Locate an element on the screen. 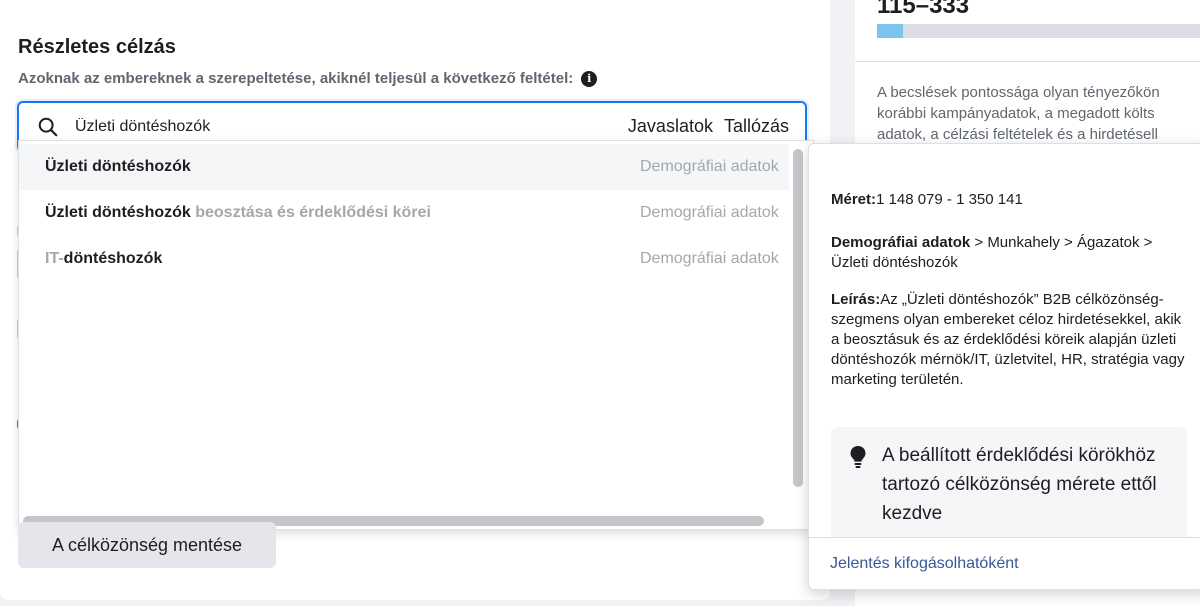  estimate-line: A becslések pontossága olyan tényezőkön is located at coordinates (1018, 92).